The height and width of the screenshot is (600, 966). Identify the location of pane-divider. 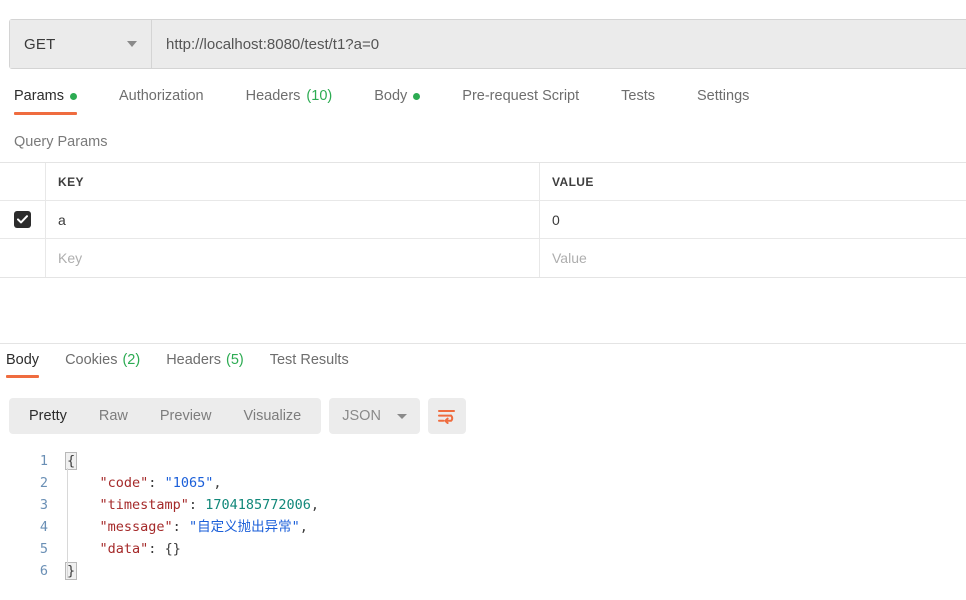
(483, 343).